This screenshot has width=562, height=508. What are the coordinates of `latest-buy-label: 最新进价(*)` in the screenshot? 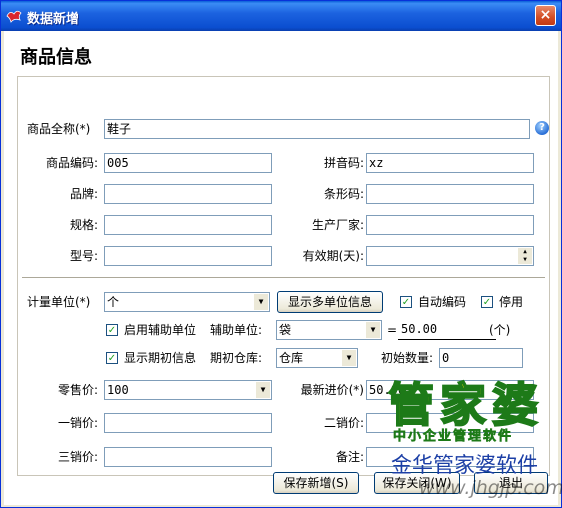 It's located at (332, 390).